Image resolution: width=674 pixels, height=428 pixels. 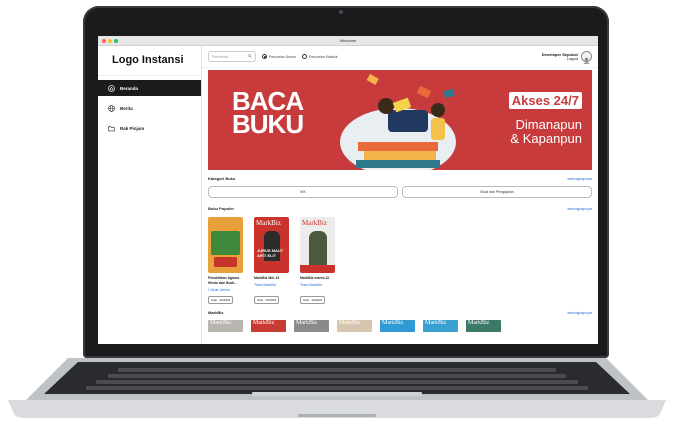 I want to click on window-controls, so click(x=110, y=41).